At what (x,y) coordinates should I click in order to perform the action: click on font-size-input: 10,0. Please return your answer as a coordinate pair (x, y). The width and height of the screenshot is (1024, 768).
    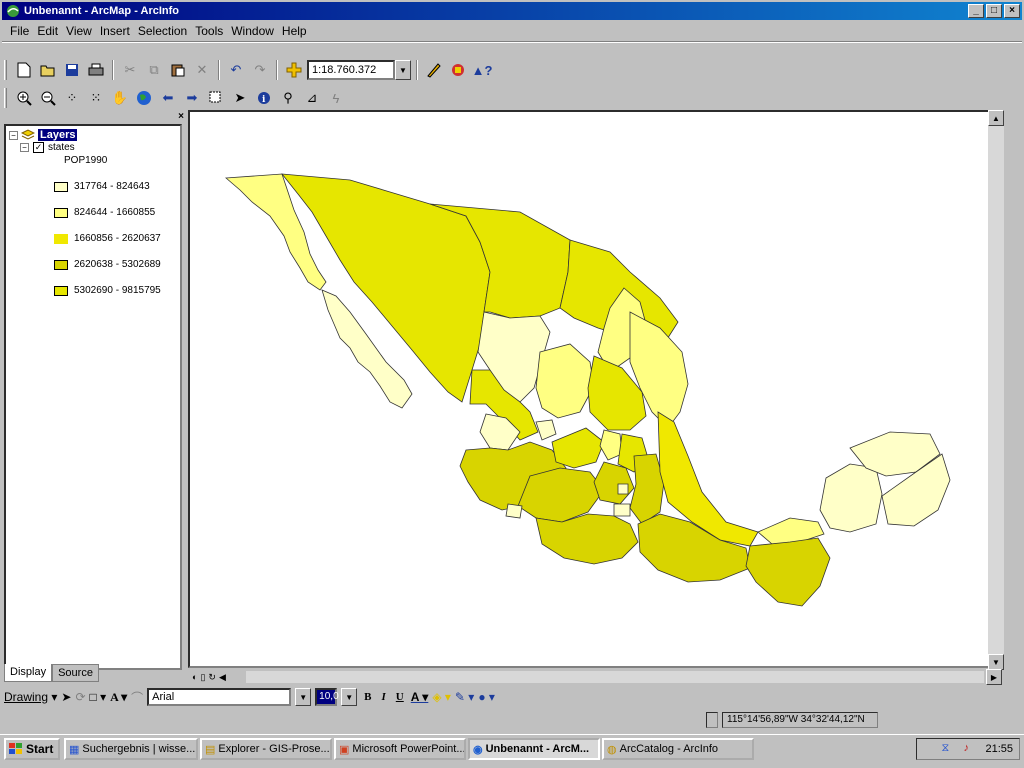
    Looking at the image, I should click on (327, 697).